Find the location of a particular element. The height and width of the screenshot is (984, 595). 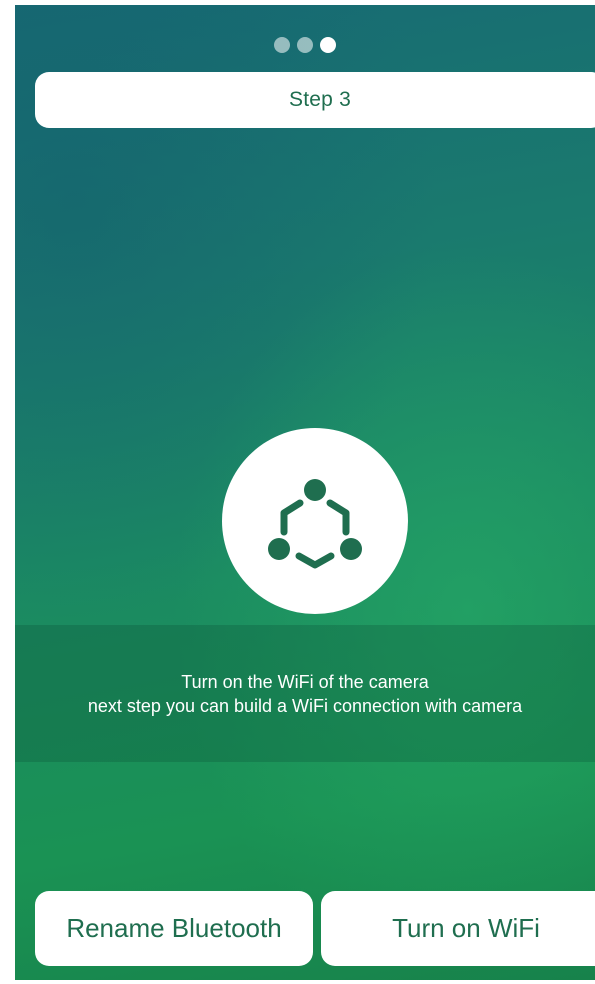

hero-icon-circle is located at coordinates (315, 521).